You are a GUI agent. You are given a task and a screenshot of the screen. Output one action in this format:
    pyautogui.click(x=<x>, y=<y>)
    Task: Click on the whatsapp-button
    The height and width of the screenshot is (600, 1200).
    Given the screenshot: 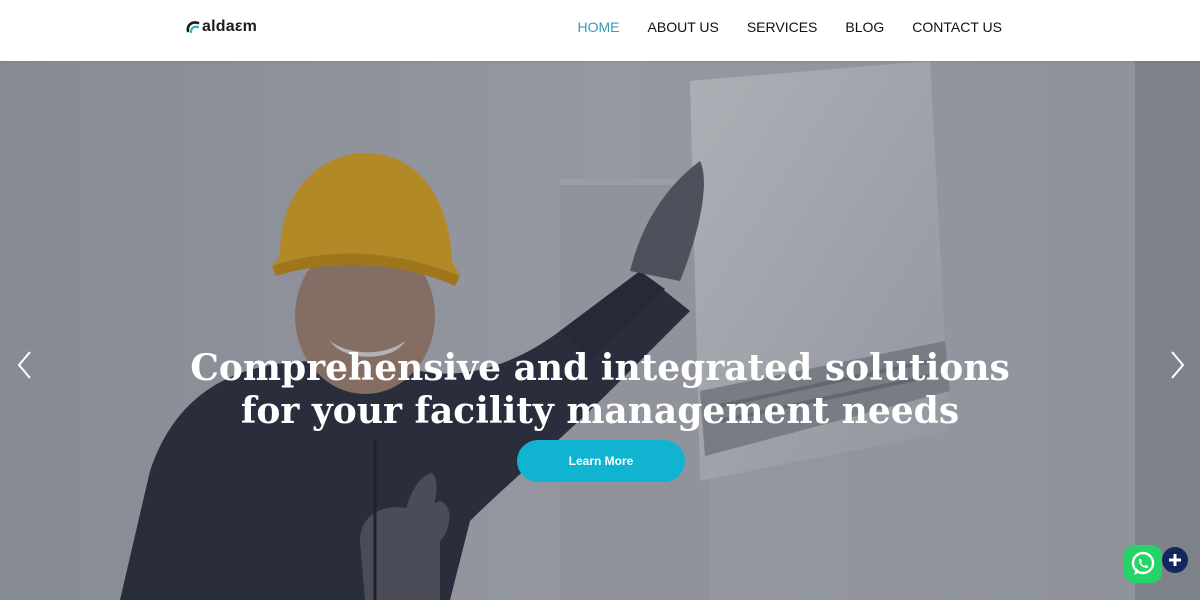 What is the action you would take?
    pyautogui.click(x=1143, y=564)
    